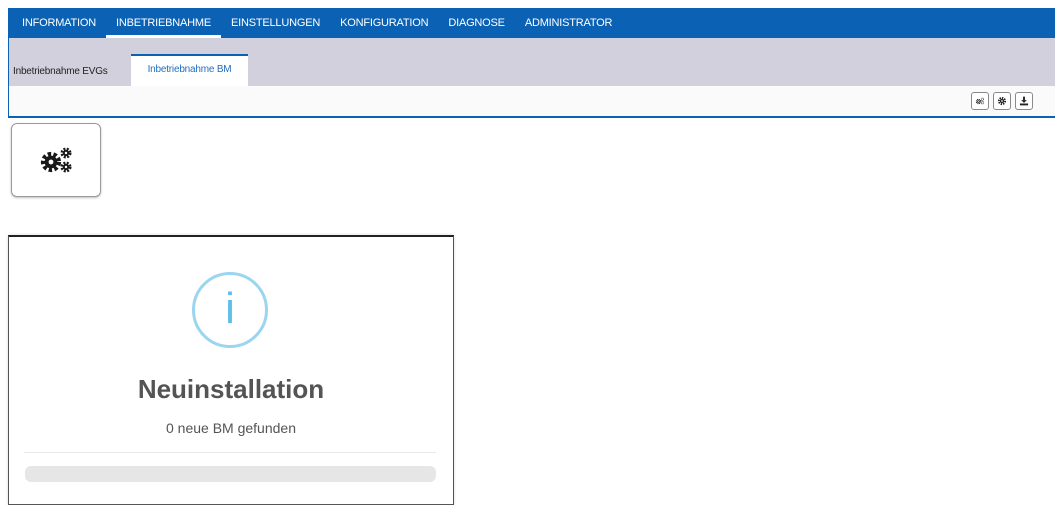  What do you see at coordinates (231, 428) in the screenshot?
I see `dialog-message: 0 neue BM gefunden` at bounding box center [231, 428].